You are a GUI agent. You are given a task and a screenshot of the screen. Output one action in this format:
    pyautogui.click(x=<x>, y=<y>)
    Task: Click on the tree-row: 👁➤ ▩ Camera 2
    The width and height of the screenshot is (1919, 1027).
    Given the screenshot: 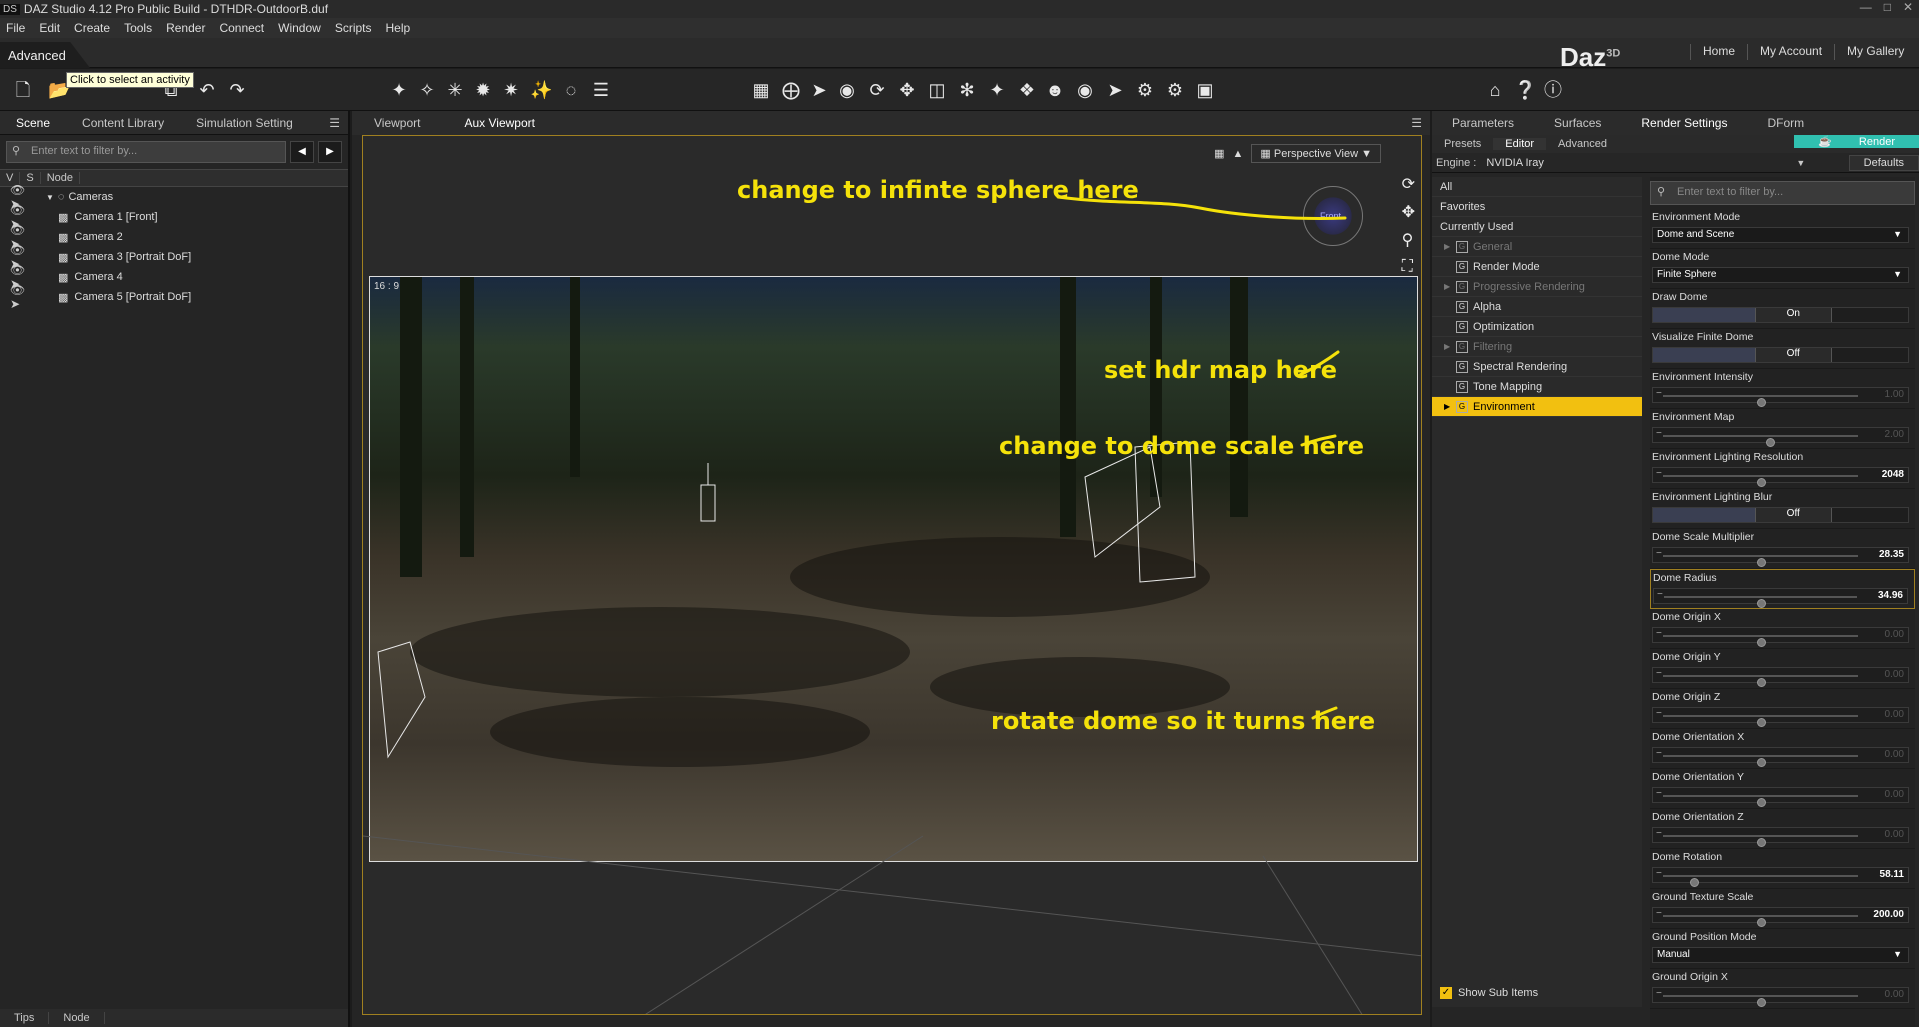 What is the action you would take?
    pyautogui.click(x=174, y=237)
    